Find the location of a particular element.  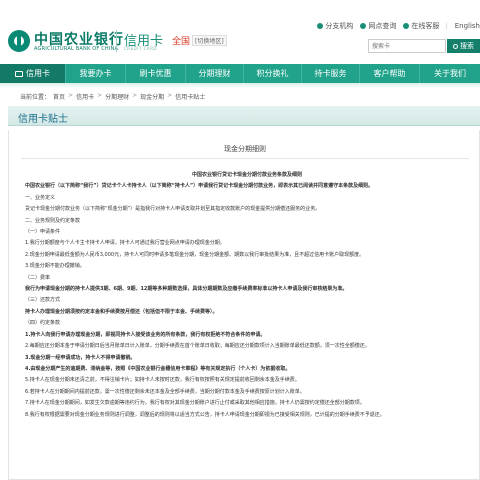

nav-item-installments: 分期理财 is located at coordinates (215, 73).